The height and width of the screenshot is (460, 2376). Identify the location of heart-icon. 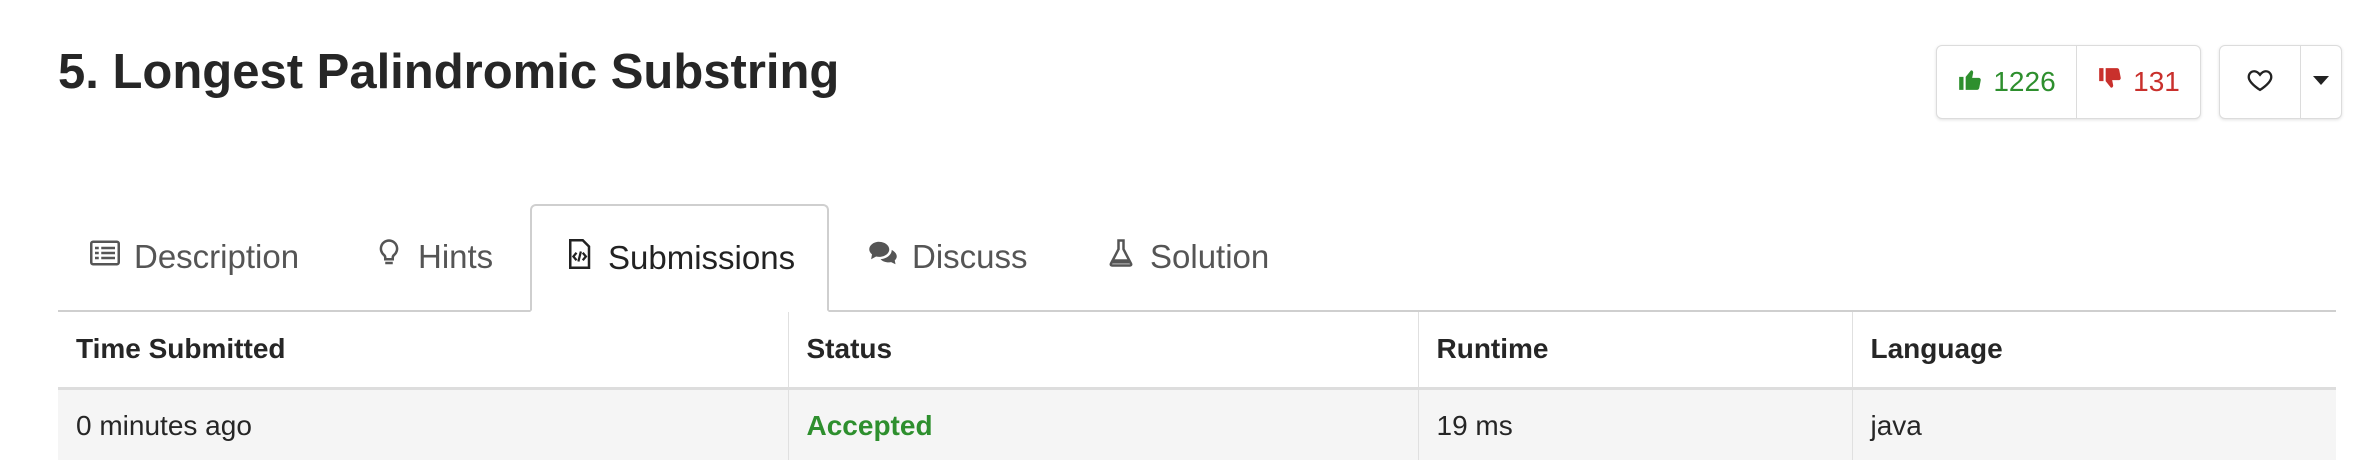
(2260, 82).